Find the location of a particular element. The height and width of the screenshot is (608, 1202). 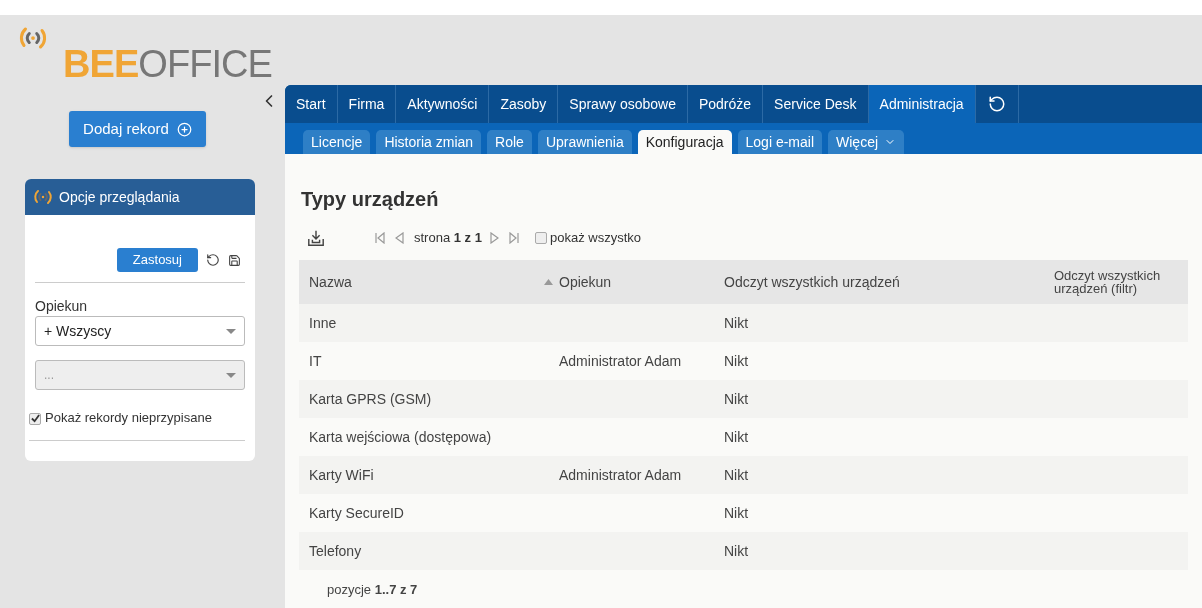

page-title: Typy urządzeń is located at coordinates (370, 199).